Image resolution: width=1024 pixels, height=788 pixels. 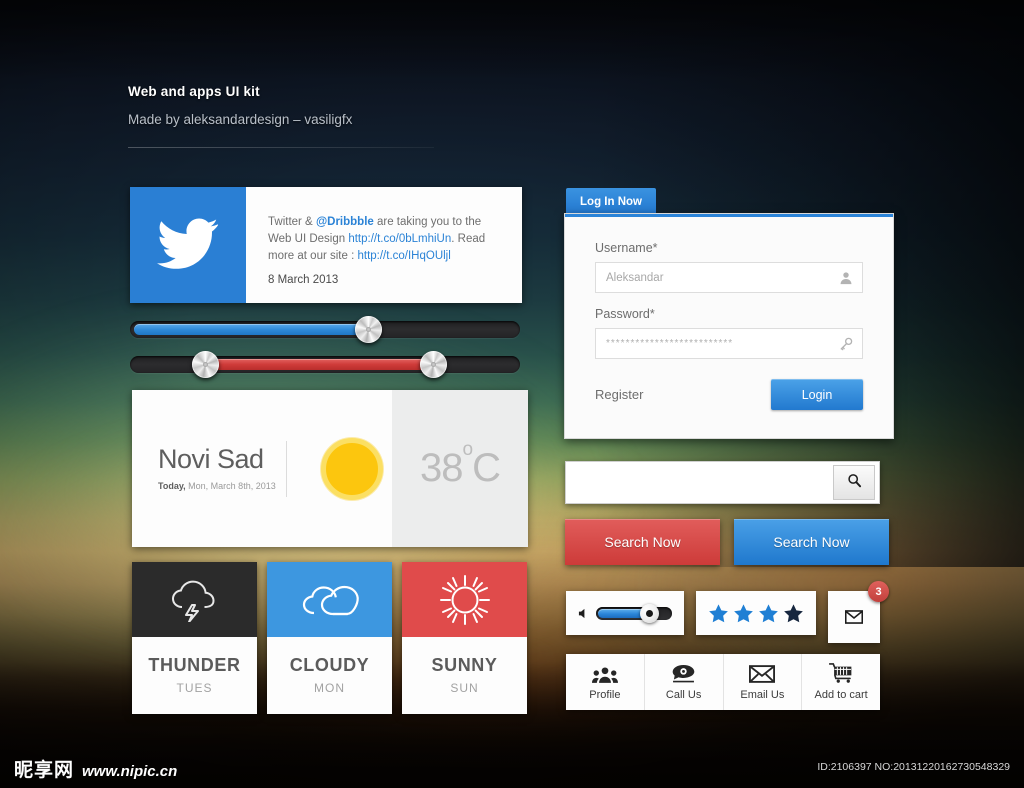 I want to click on shopping-cart-icon, so click(x=841, y=673).